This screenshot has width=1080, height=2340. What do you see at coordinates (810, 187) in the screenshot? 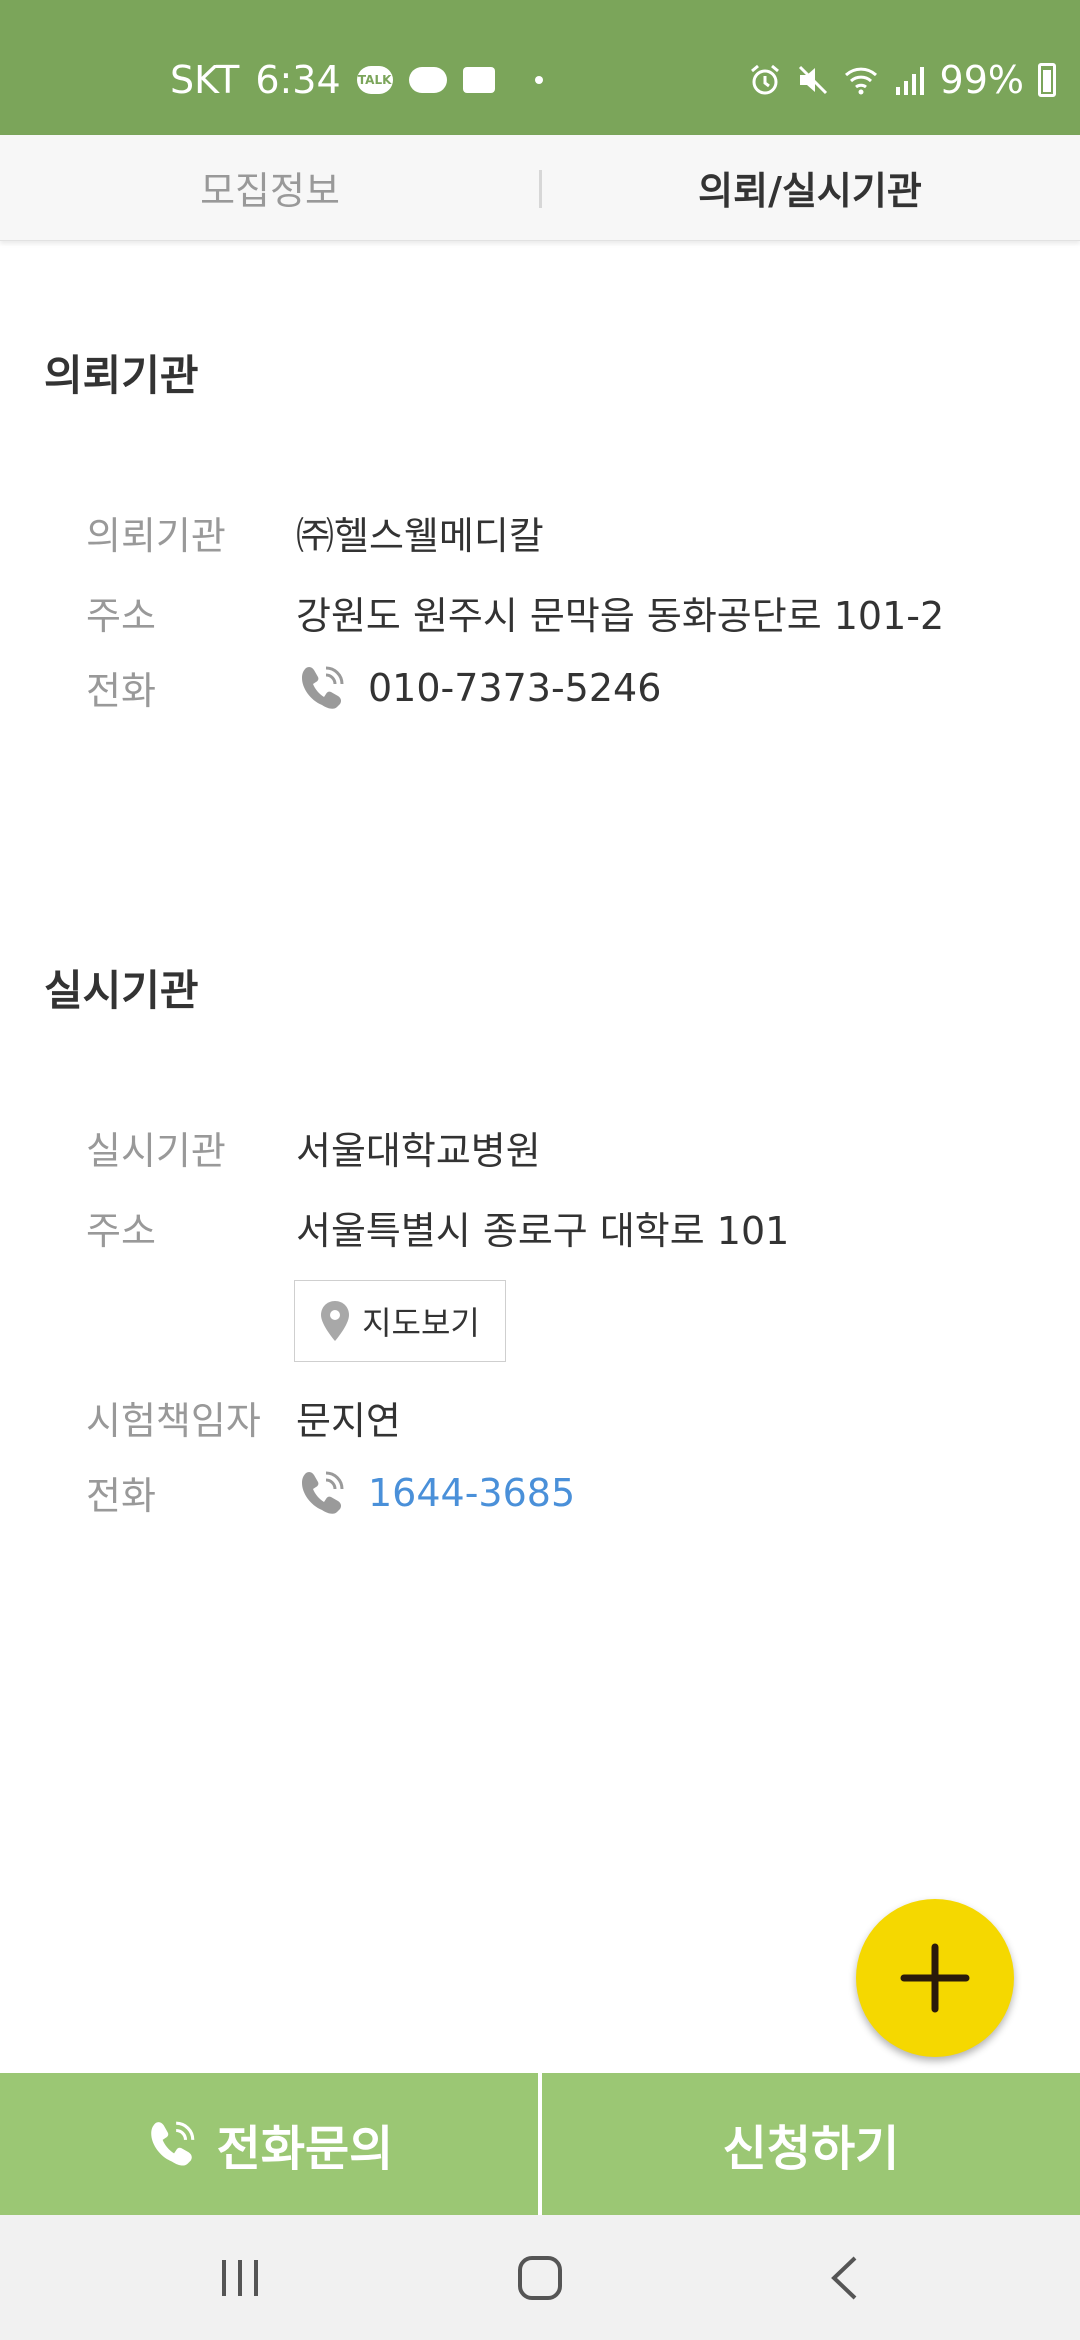
I see `tab-institutions: 의뢰/실시기관` at bounding box center [810, 187].